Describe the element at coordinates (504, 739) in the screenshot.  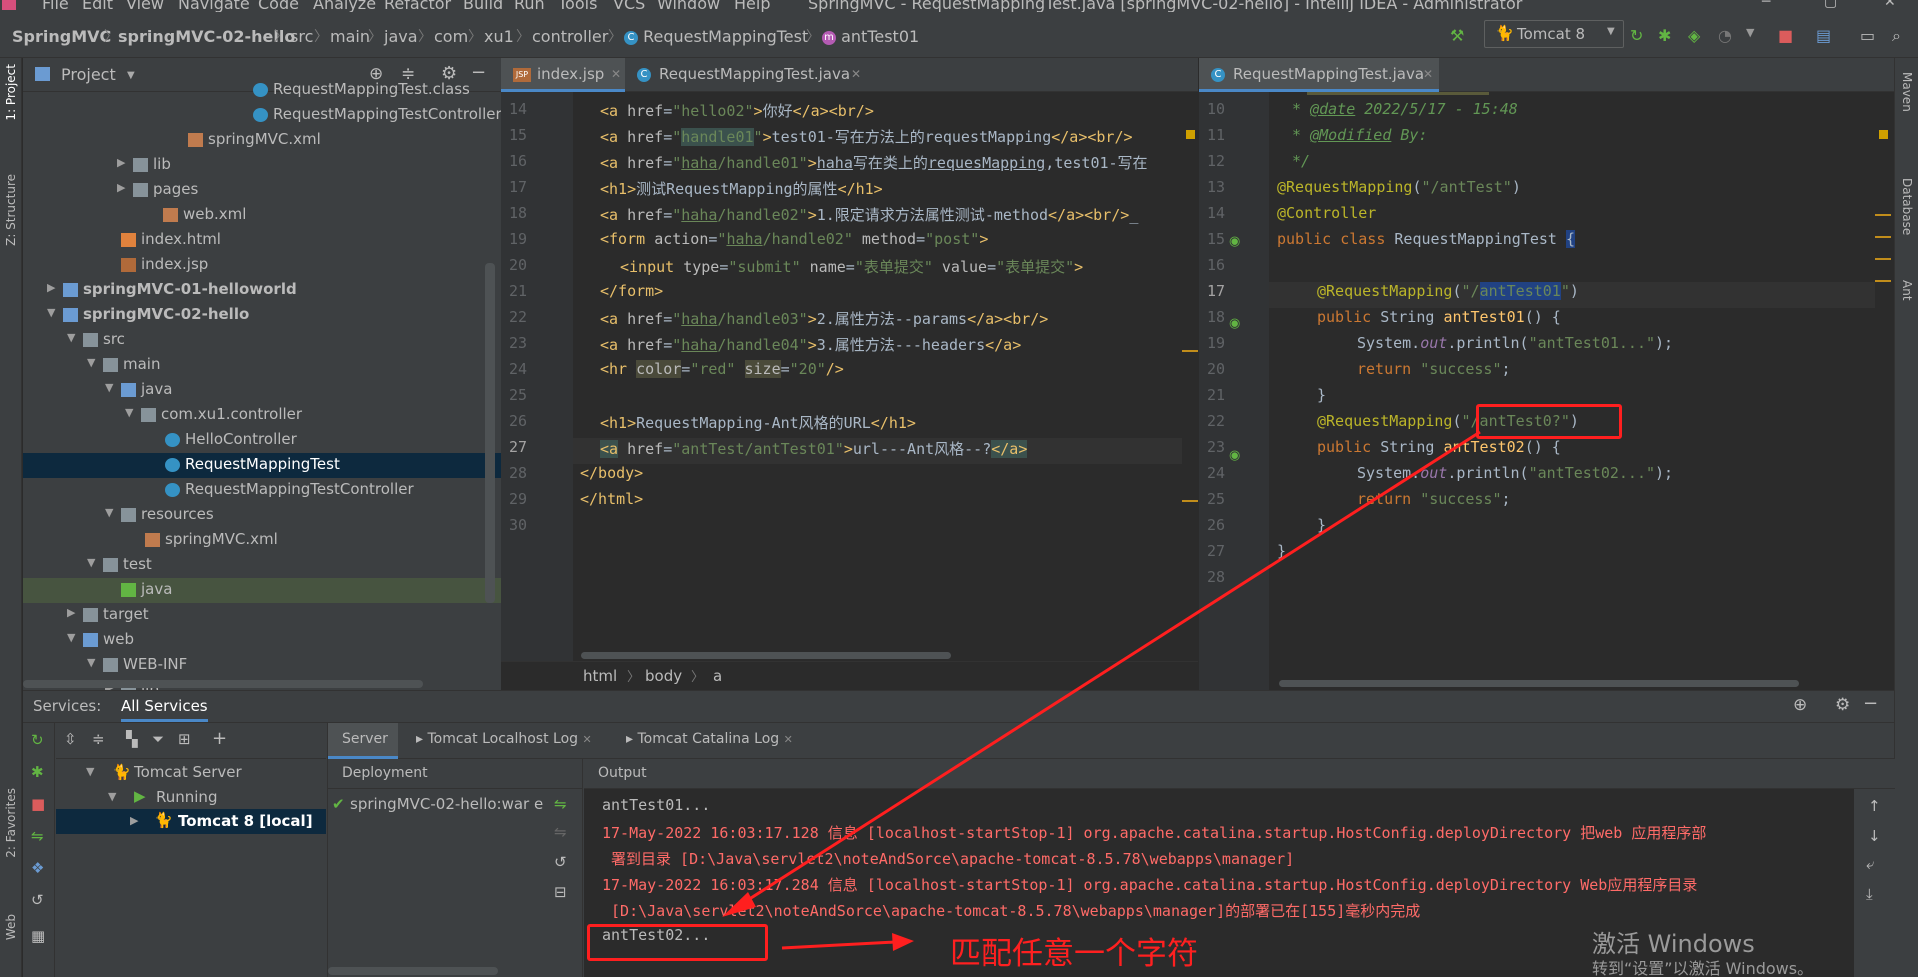
I see `tab-localhost-log: ▸ Tomcat Localhost Log ✕` at that location.